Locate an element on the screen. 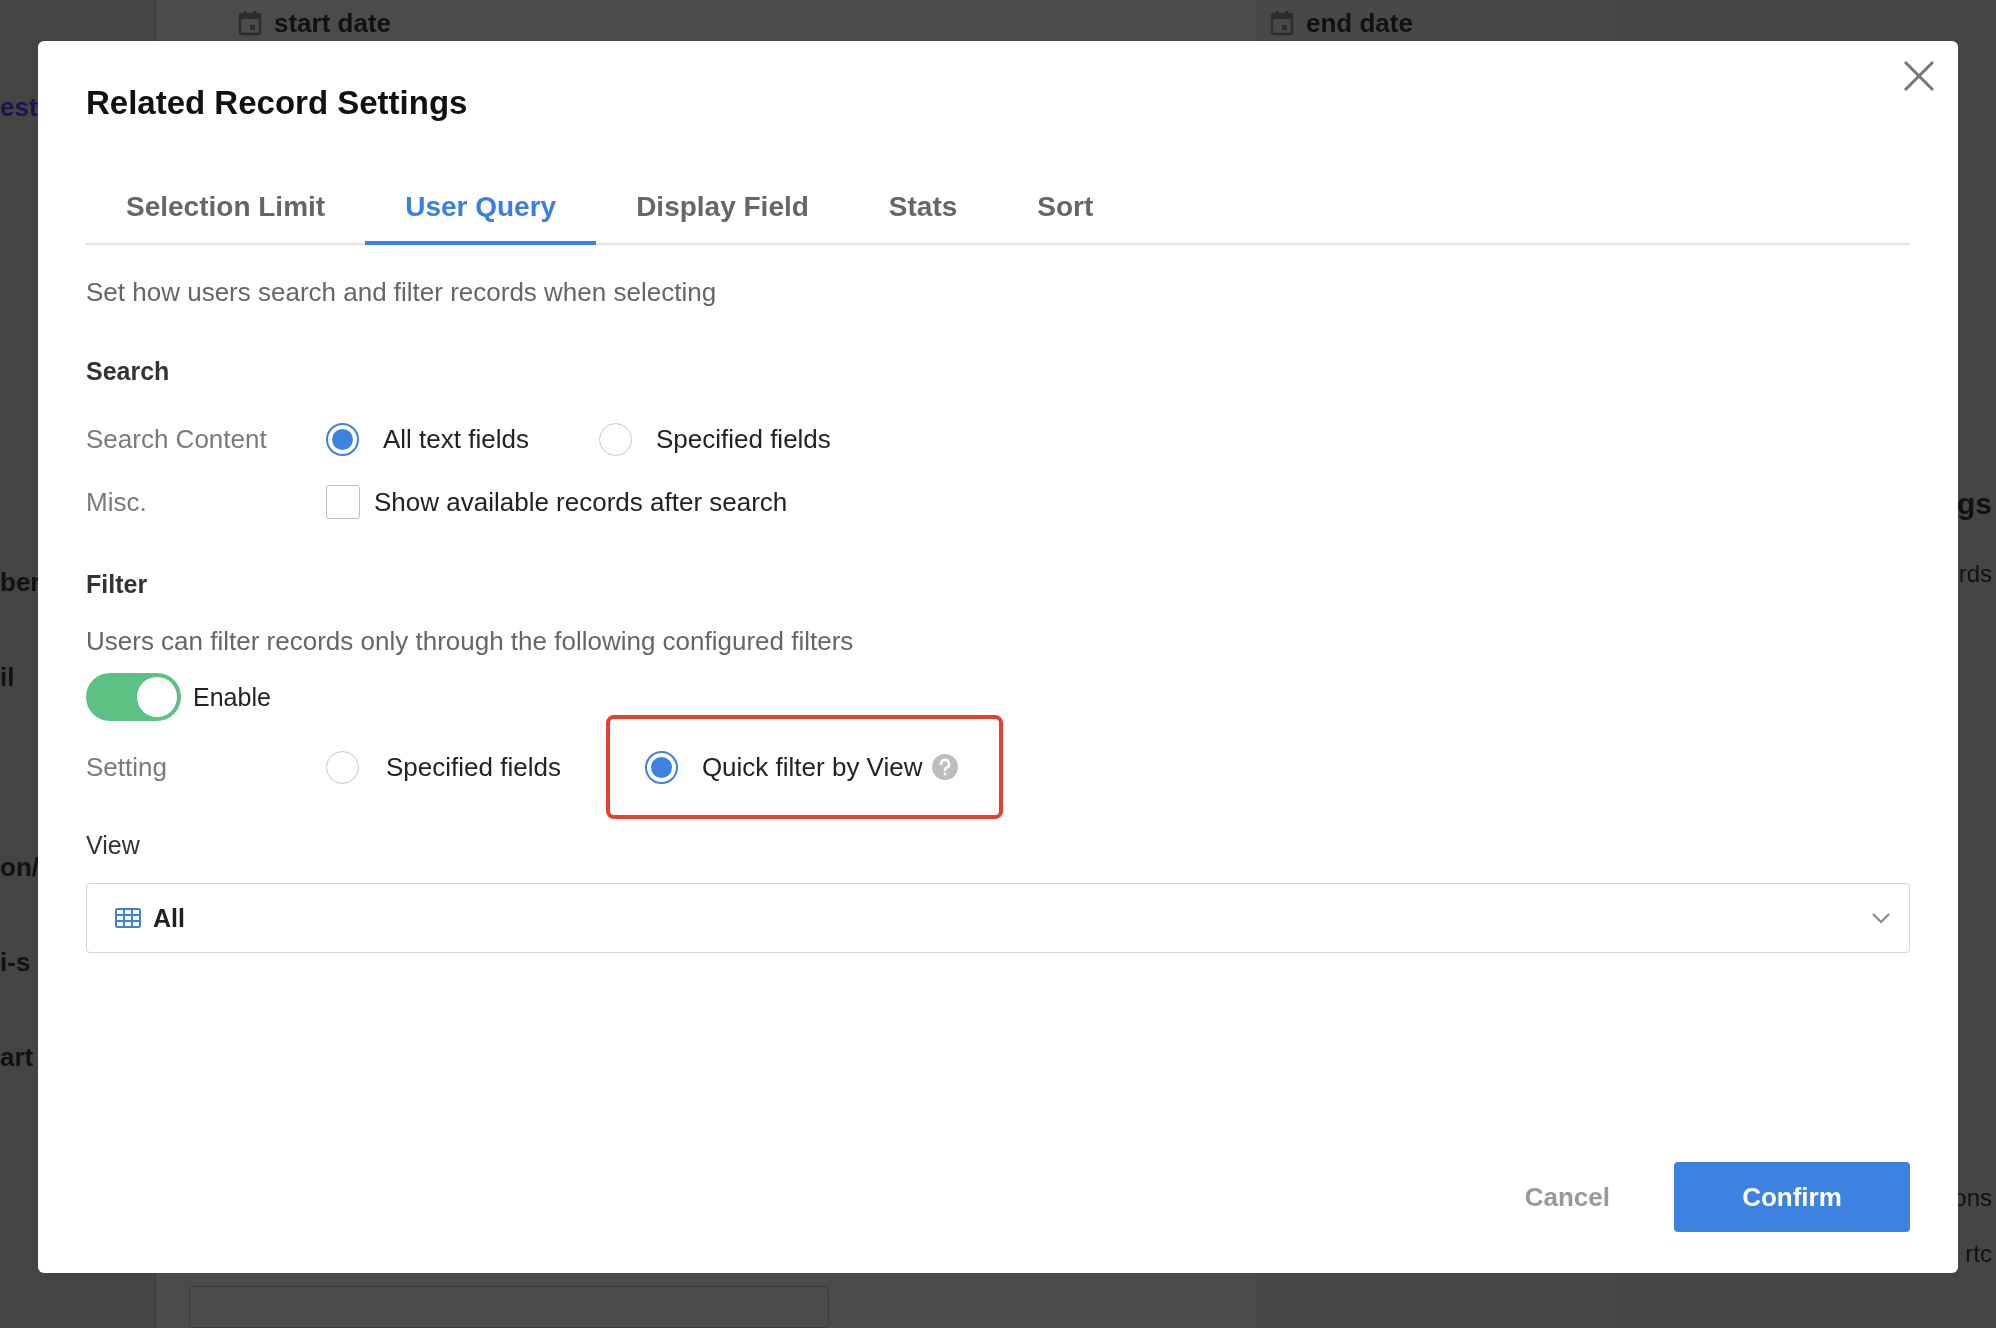 Image resolution: width=1996 pixels, height=1328 pixels. dialog-title: Related Record Settings is located at coordinates (277, 103).